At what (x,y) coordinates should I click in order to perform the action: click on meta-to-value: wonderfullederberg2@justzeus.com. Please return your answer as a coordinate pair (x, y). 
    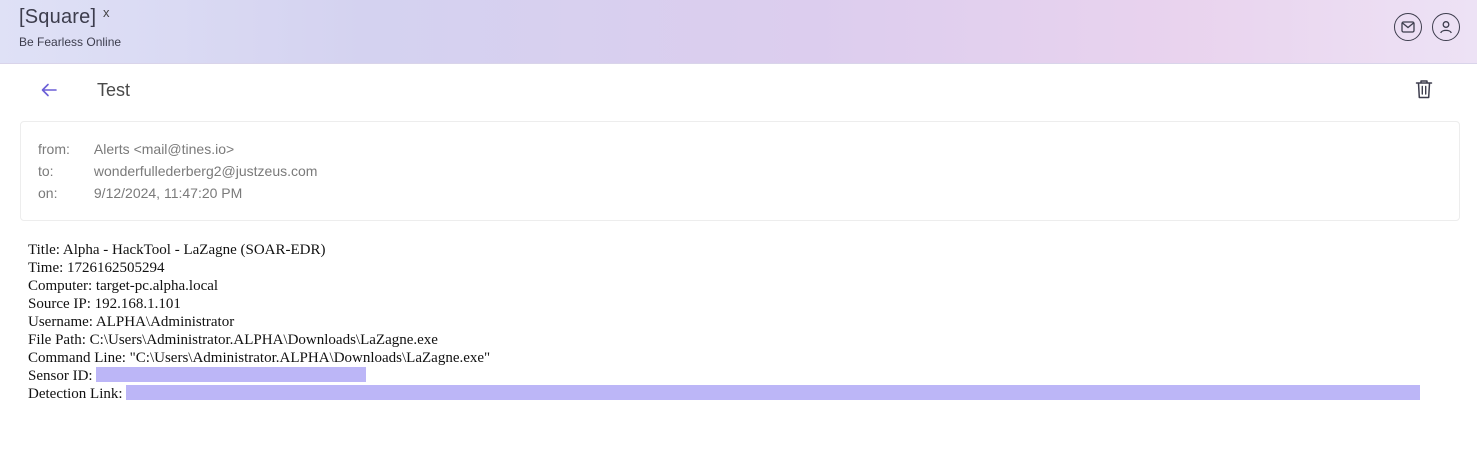
    Looking at the image, I should click on (205, 171).